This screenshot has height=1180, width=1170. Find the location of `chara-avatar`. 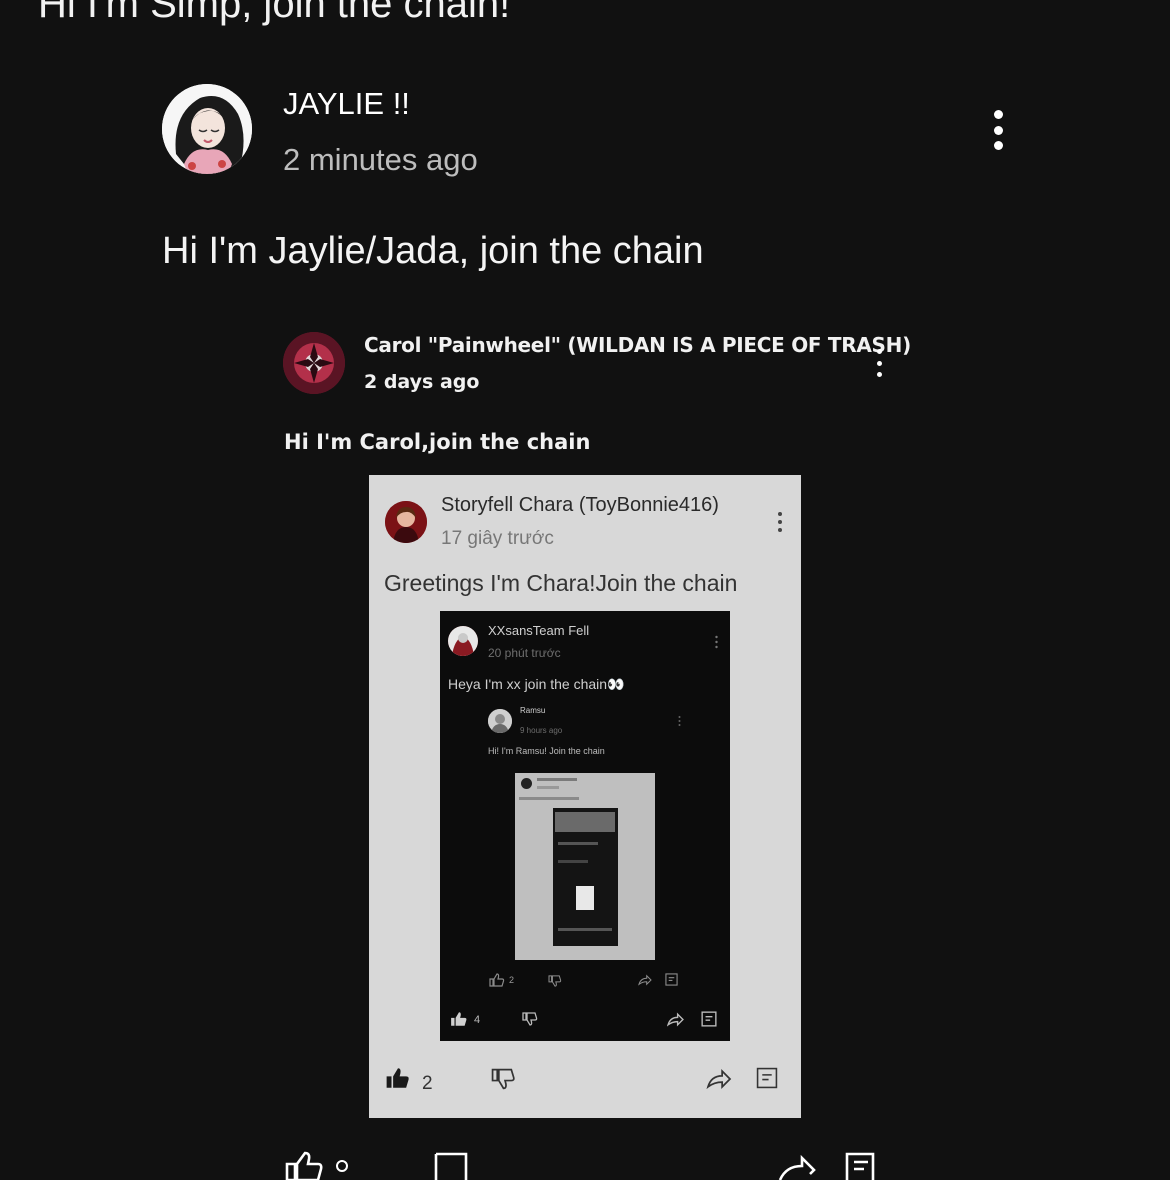

chara-avatar is located at coordinates (406, 522).